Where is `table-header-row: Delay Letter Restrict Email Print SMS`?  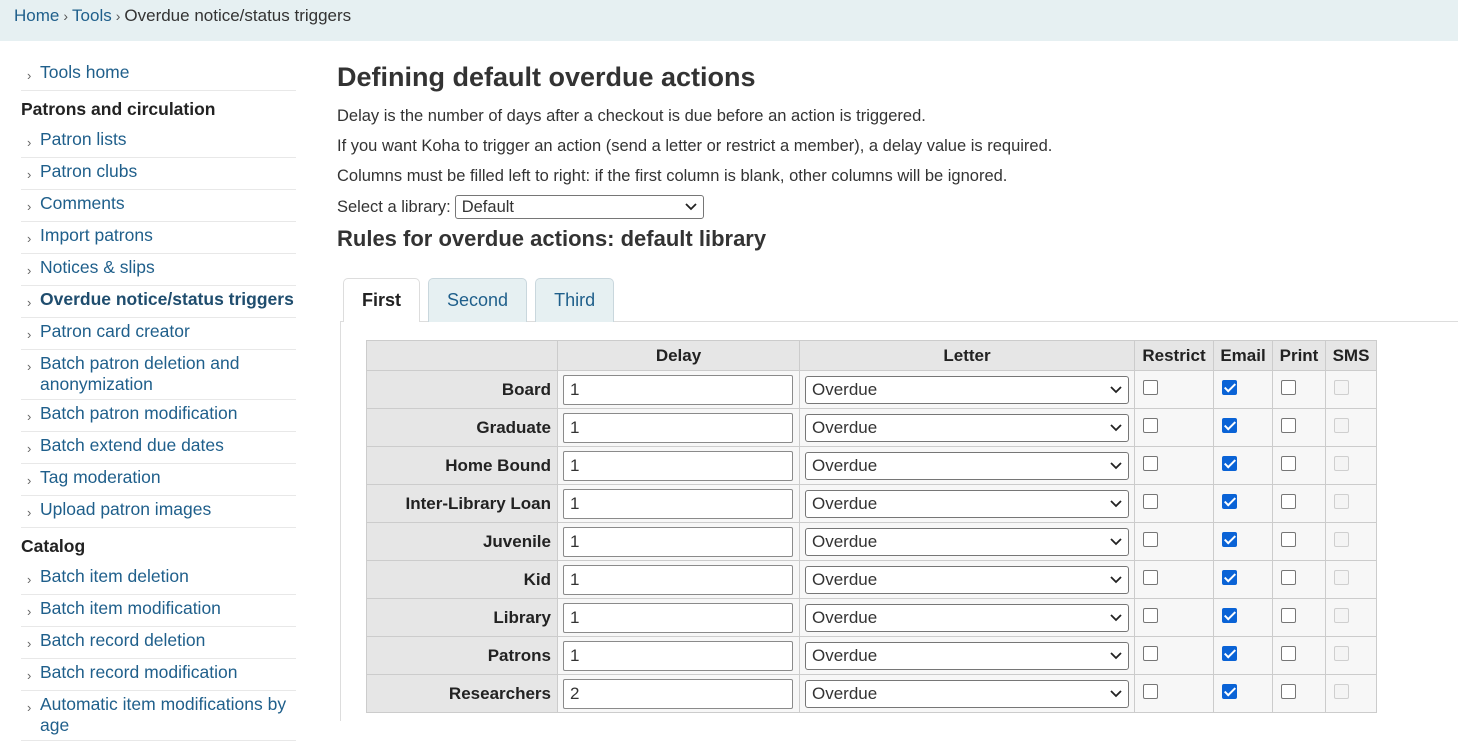
table-header-row: Delay Letter Restrict Email Print SMS is located at coordinates (871, 355).